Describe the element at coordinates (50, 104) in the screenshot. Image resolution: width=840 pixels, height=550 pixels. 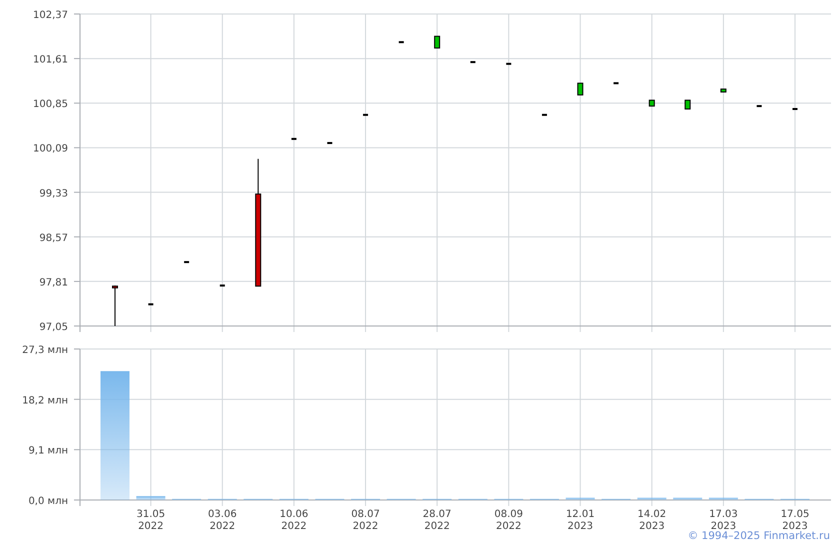
I see `axis-label: 100,85` at that location.